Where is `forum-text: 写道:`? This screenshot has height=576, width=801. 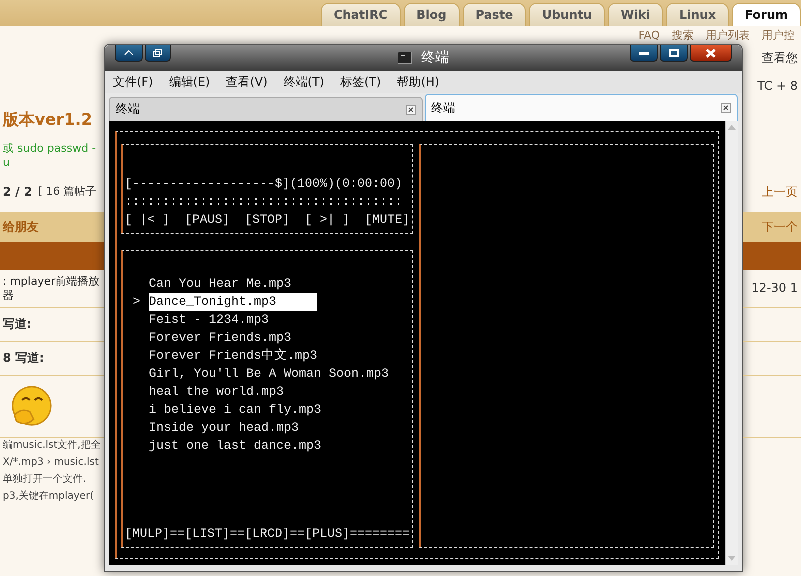
forum-text: 写道: is located at coordinates (17, 324).